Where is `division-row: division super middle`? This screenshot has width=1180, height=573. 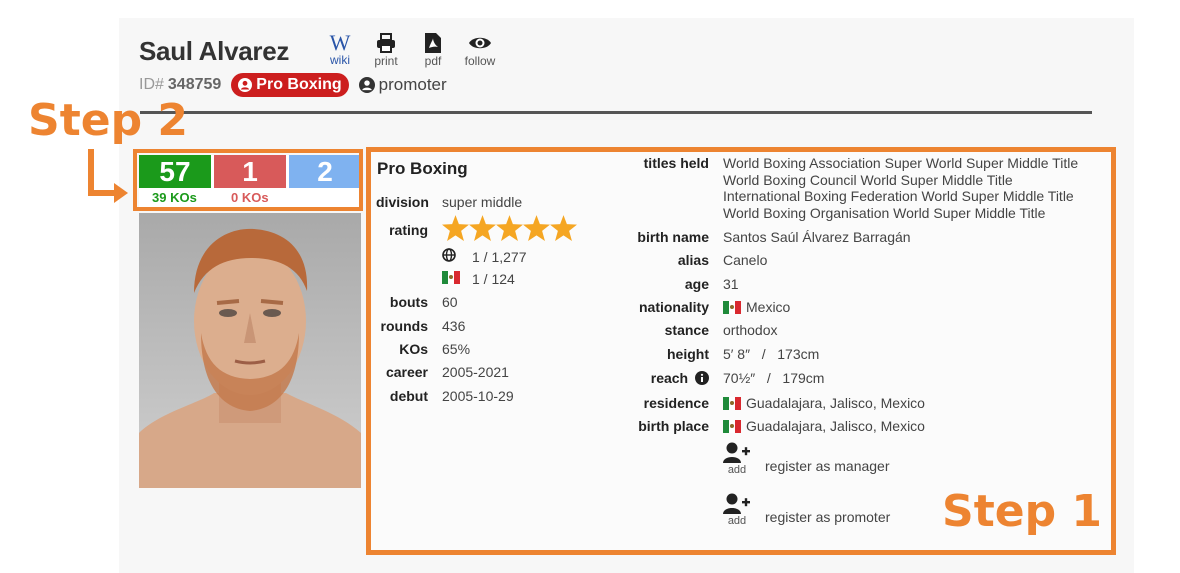 division-row: division super middle is located at coordinates (449, 202).